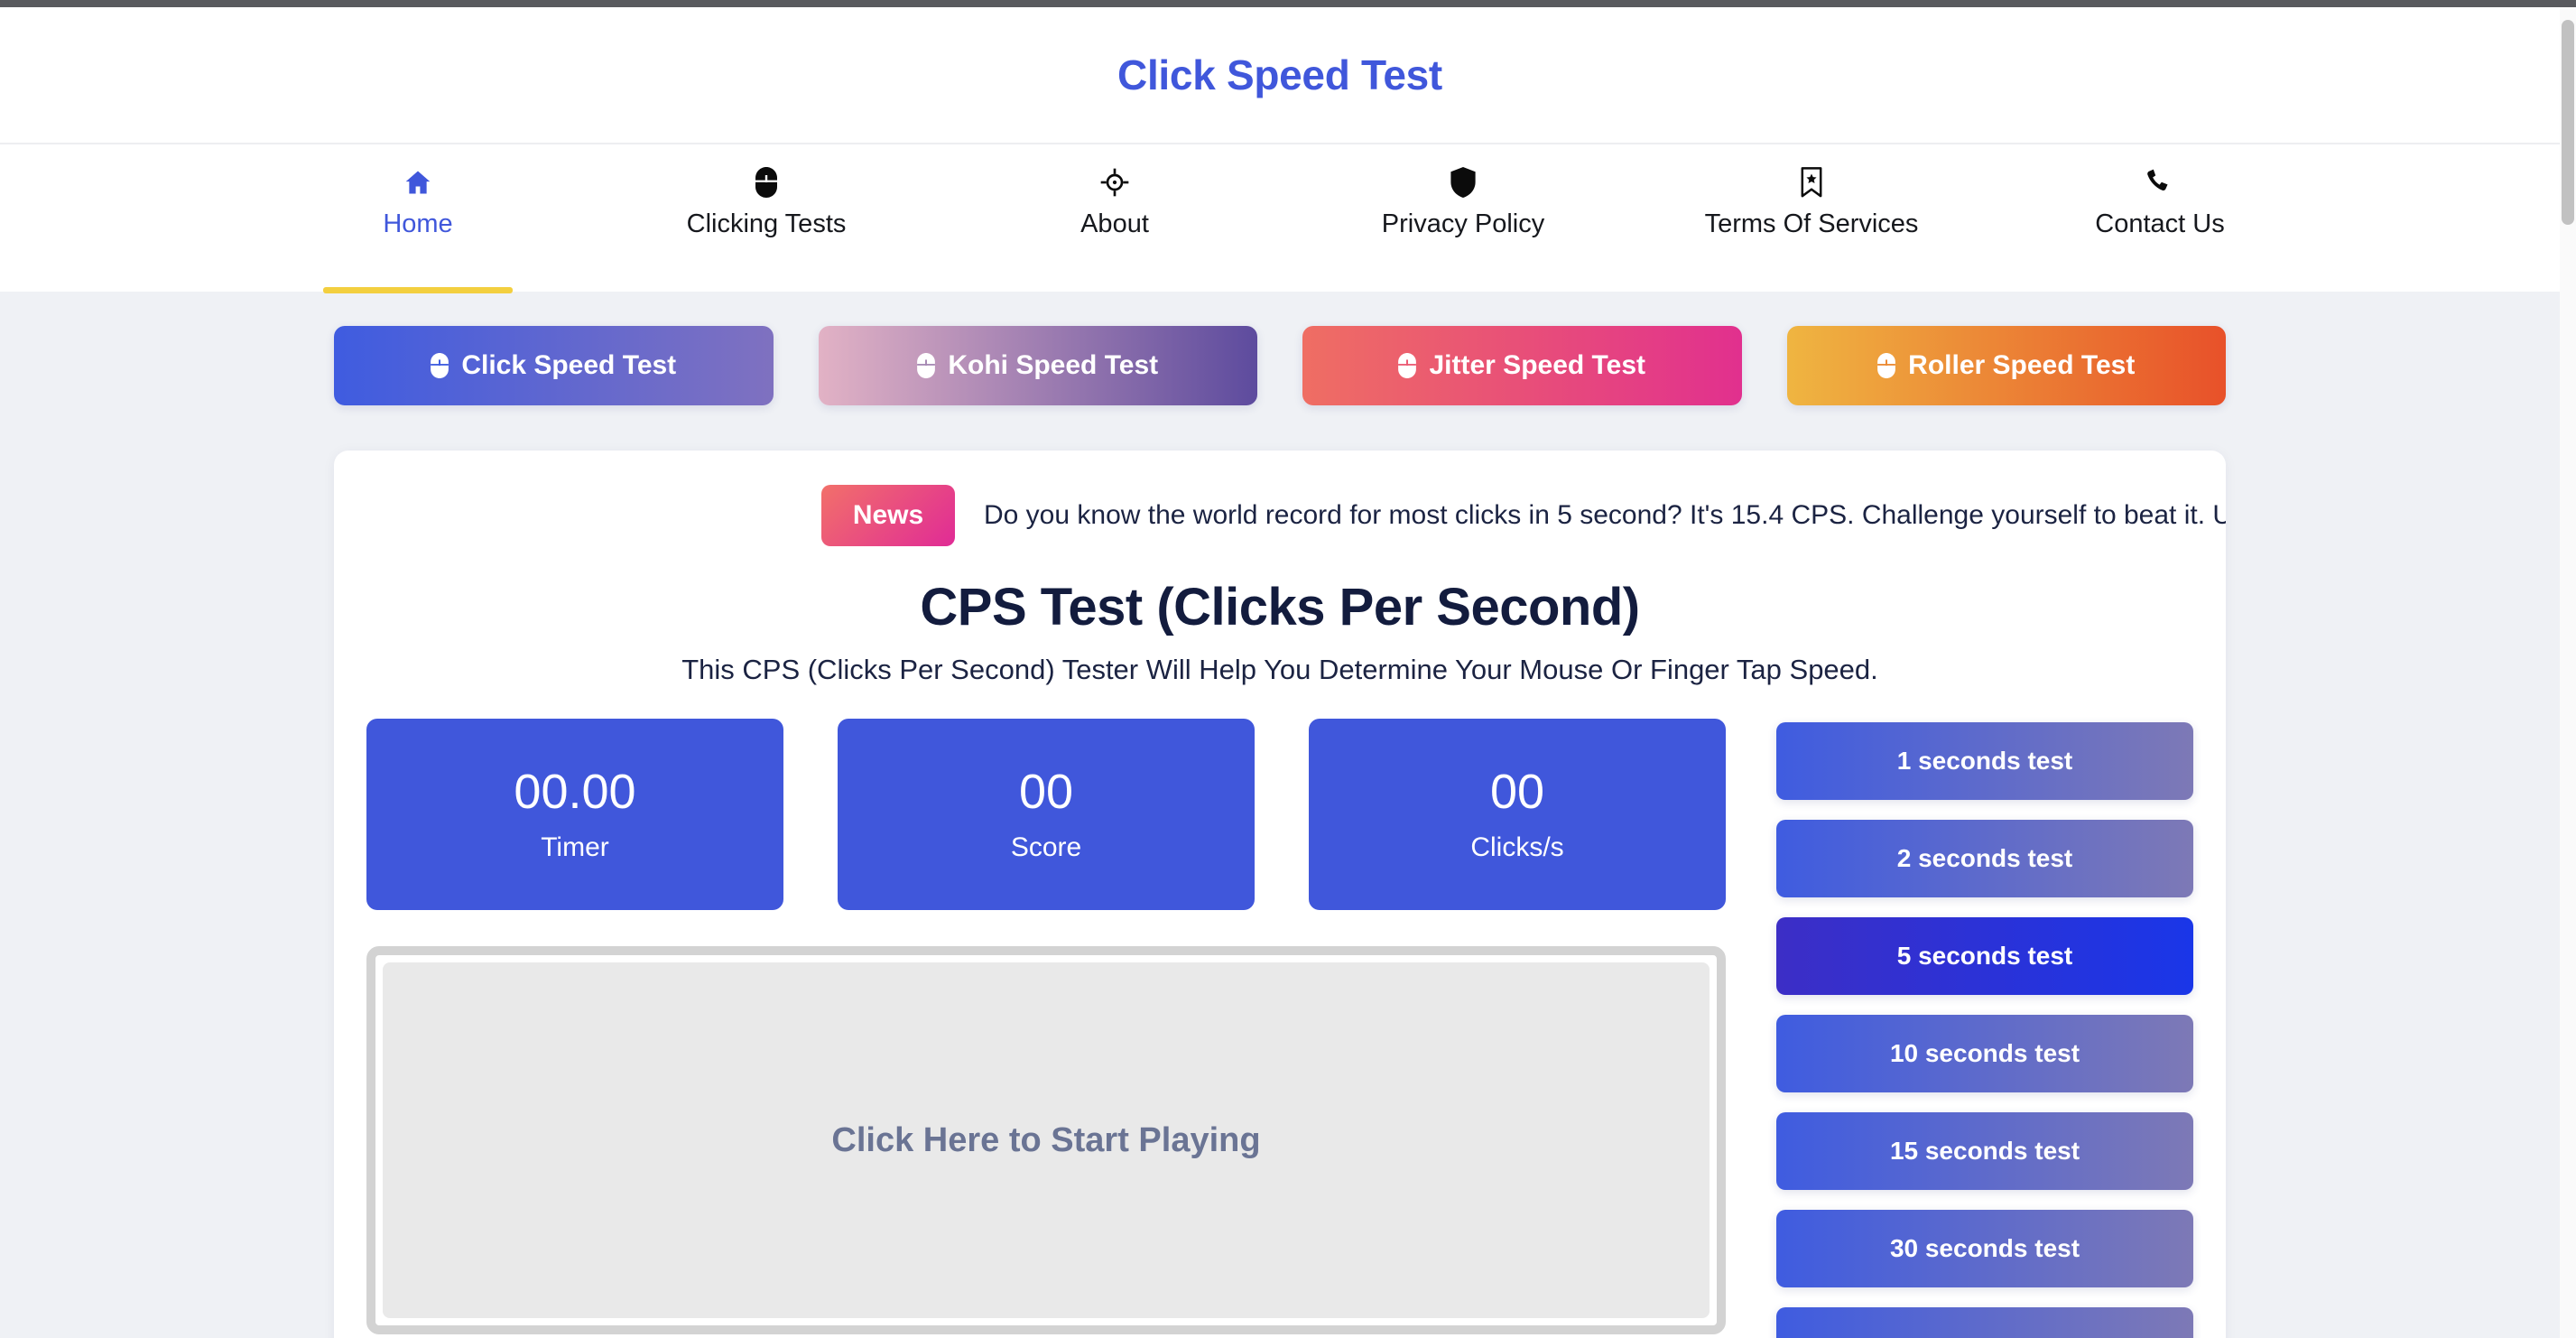  Describe the element at coordinates (1985, 1322) in the screenshot. I see `duration-button-next` at that location.